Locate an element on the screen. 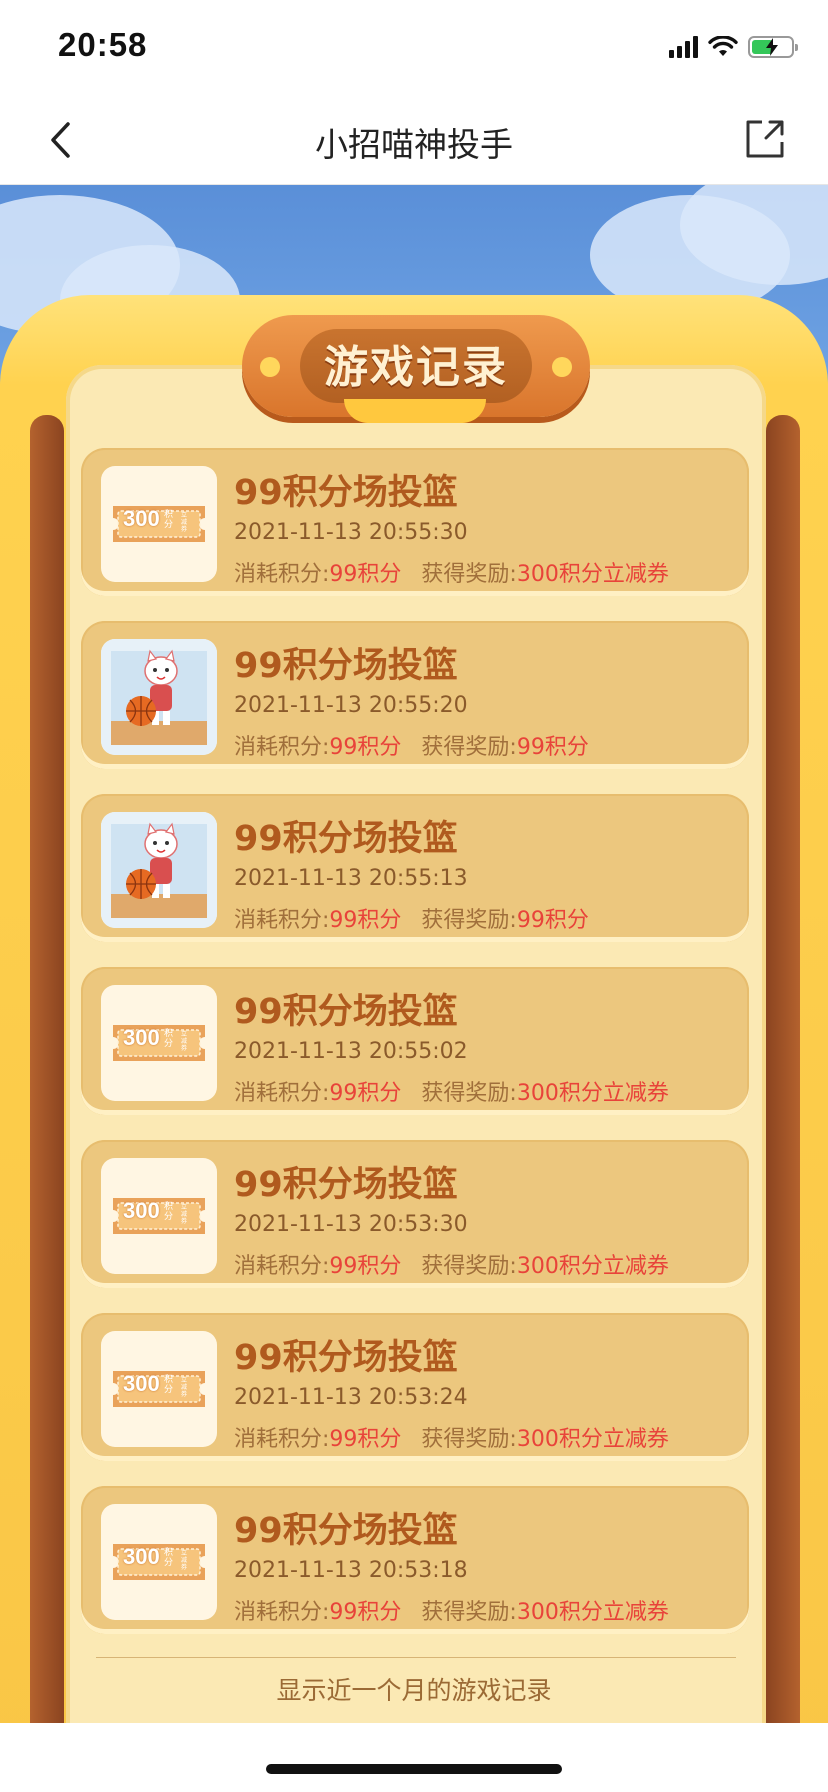  record-time: 2021-11-13 20:55:20 is located at coordinates (351, 705).